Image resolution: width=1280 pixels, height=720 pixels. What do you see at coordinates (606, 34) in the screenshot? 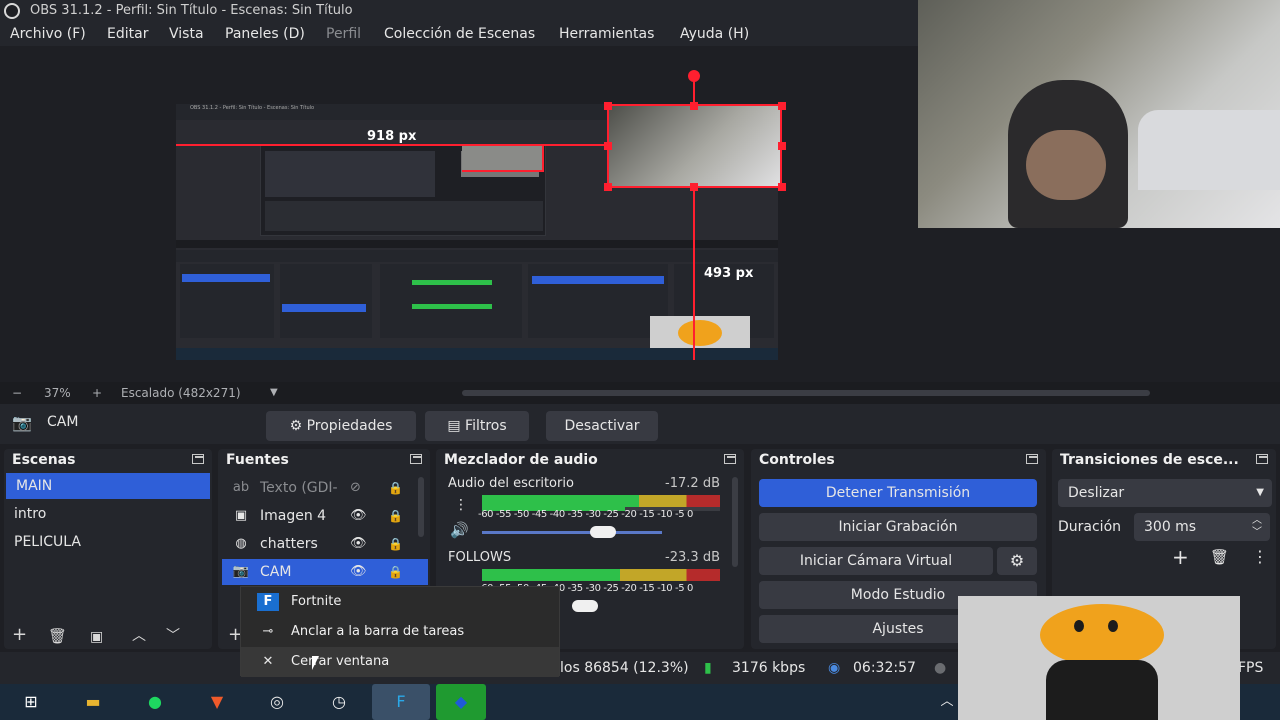
I see `menu-herramientas: Herramientas` at bounding box center [606, 34].